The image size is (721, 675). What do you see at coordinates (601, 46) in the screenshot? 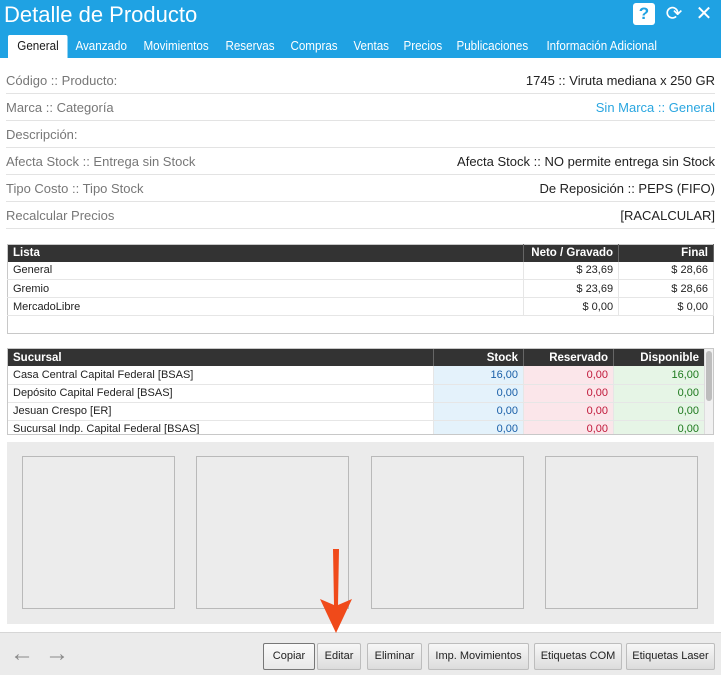
I see `tab-informacion-adicional: Información Adicional` at bounding box center [601, 46].